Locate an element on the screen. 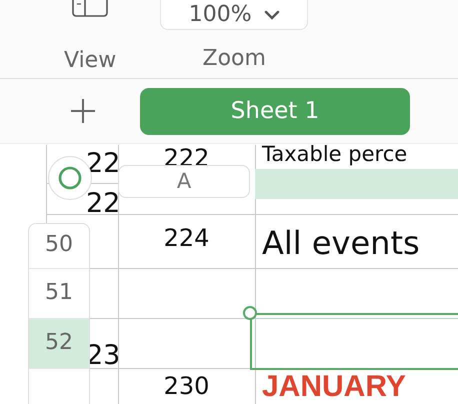  column-header: A is located at coordinates (184, 181).